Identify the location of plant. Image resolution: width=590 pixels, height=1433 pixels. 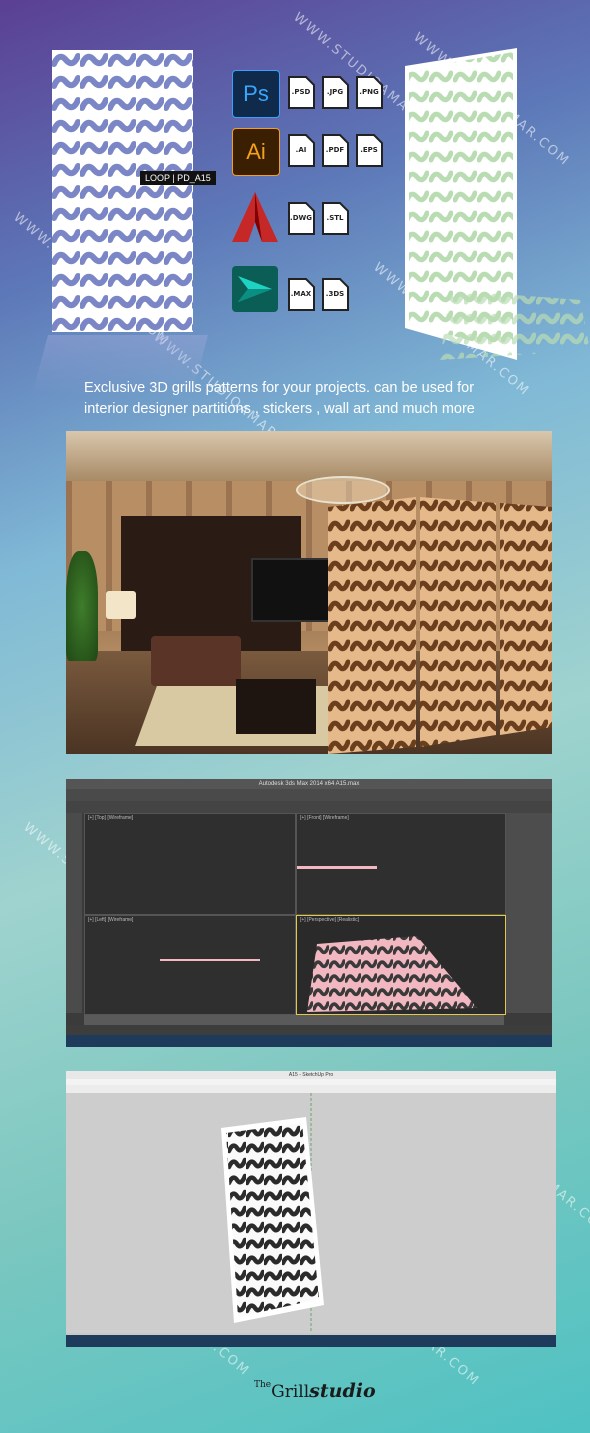
(82, 606).